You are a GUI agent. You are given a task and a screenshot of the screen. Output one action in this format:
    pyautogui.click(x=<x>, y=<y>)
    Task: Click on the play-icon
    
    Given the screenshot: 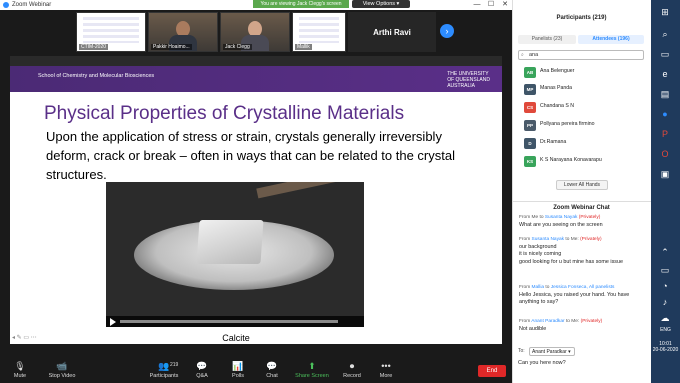 What is the action you would take?
    pyautogui.click(x=113, y=322)
    